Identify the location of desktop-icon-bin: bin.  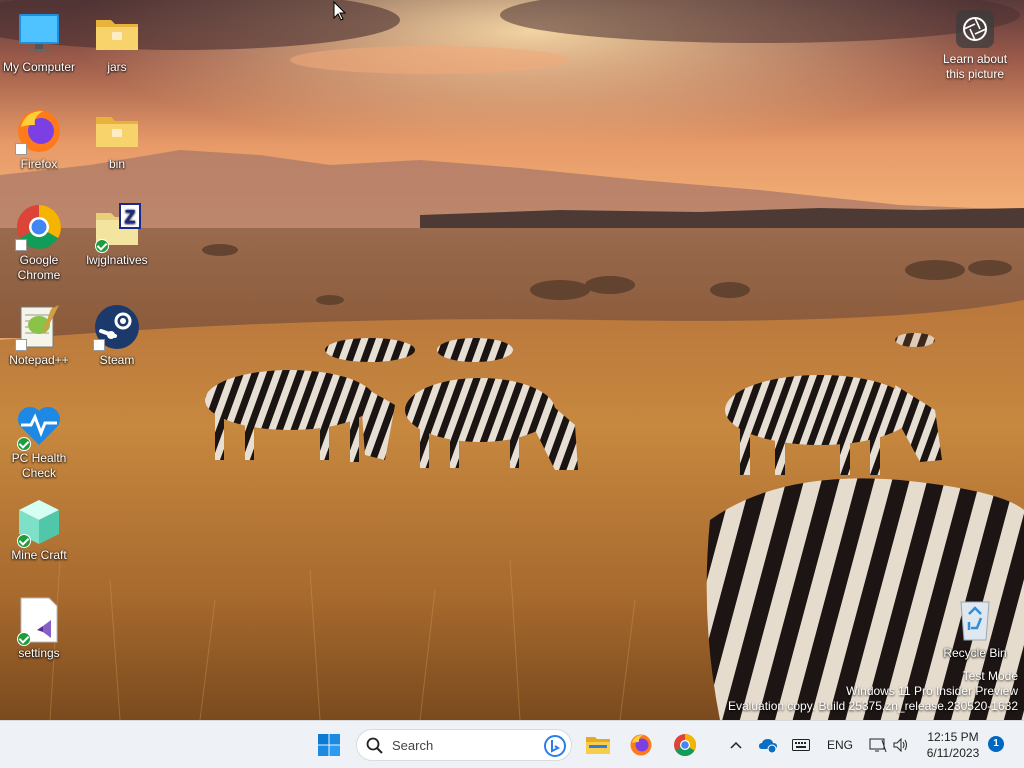
(117, 139).